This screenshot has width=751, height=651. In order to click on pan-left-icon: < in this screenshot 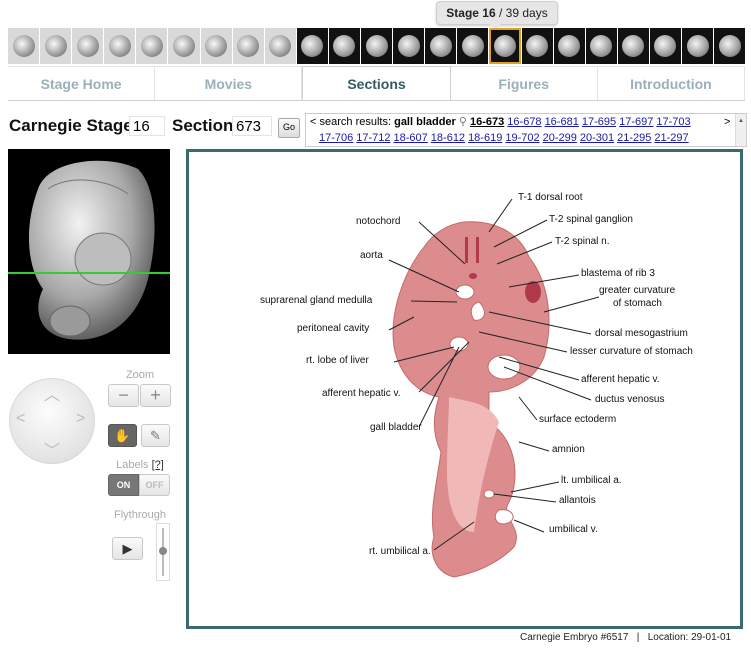, I will do `click(20, 419)`.